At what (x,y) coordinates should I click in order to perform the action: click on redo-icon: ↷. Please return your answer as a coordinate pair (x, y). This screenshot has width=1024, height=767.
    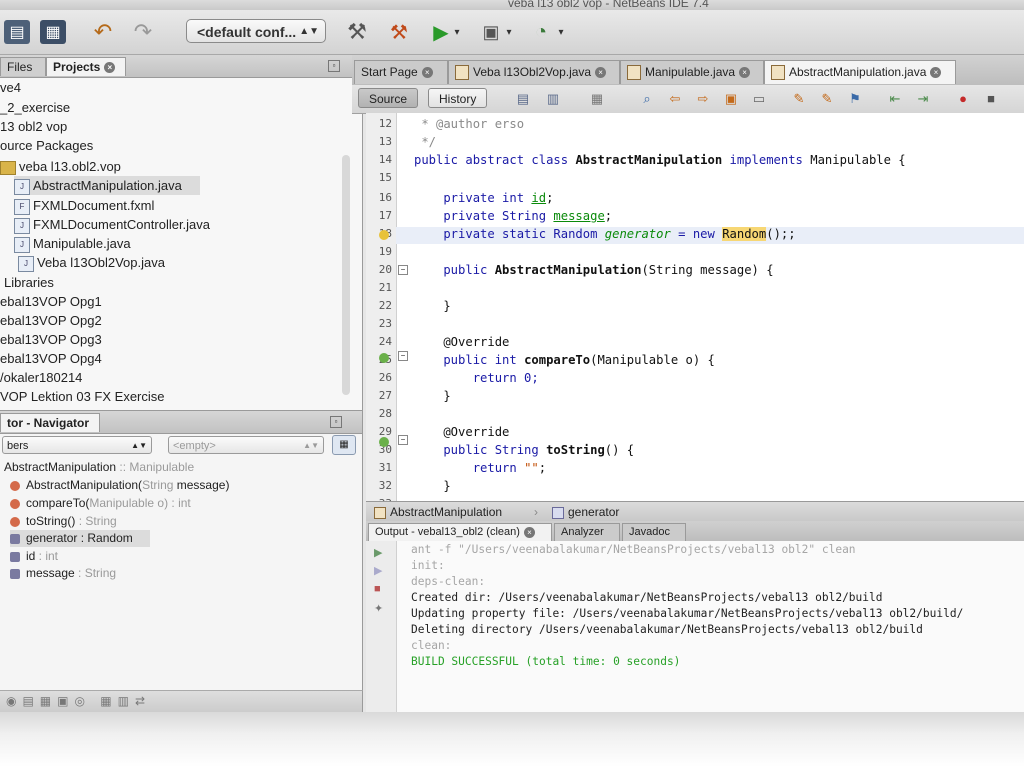
    Looking at the image, I should click on (143, 31).